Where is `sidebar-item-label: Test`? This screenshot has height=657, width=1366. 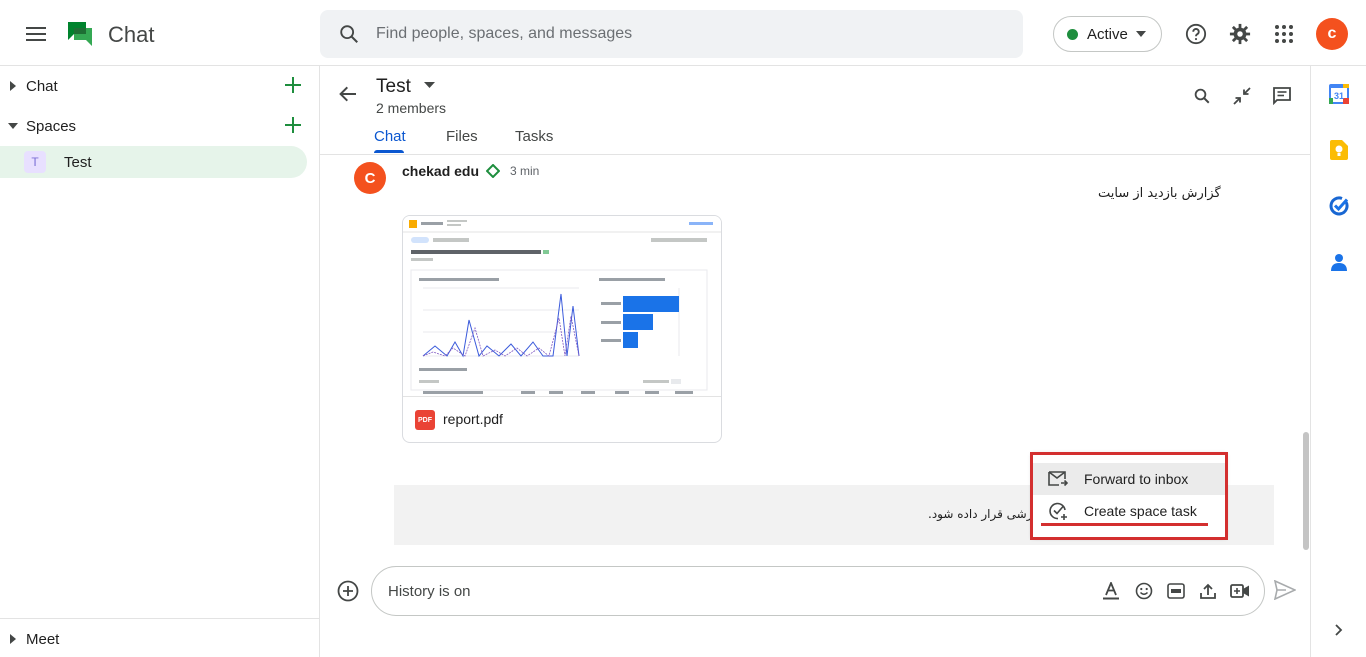
sidebar-item-label: Test is located at coordinates (78, 162).